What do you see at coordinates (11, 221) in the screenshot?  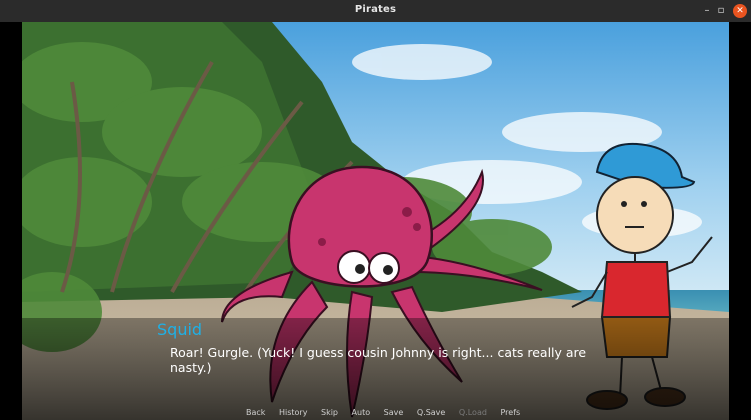 I see `left-letterbox` at bounding box center [11, 221].